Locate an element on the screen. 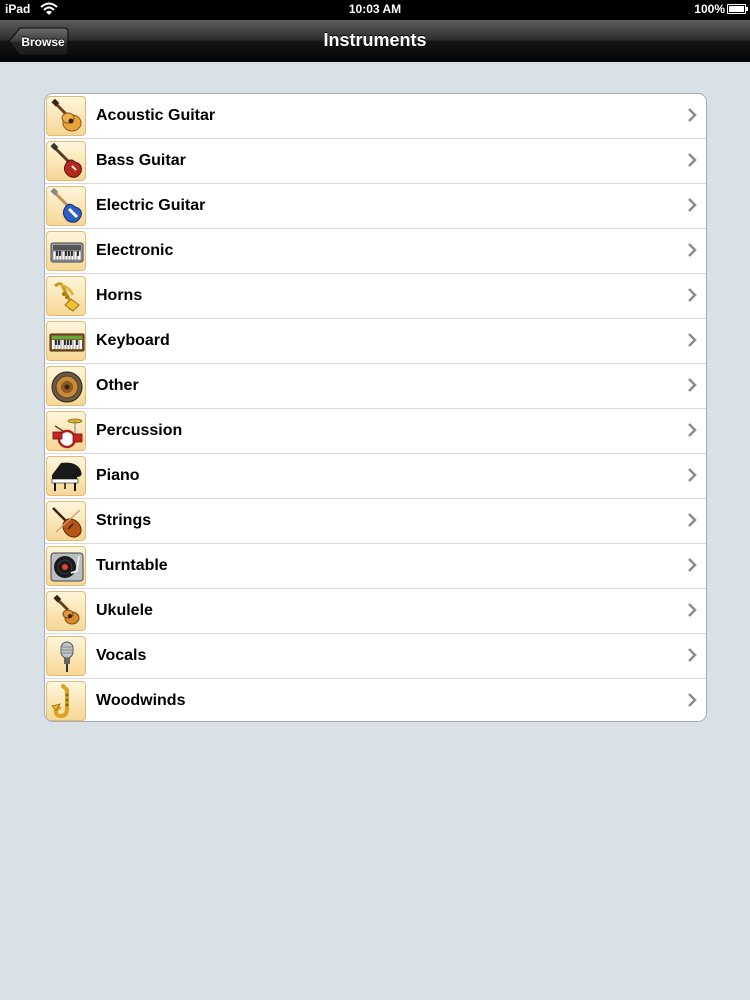  list-item-label: Keyboard is located at coordinates (133, 340).